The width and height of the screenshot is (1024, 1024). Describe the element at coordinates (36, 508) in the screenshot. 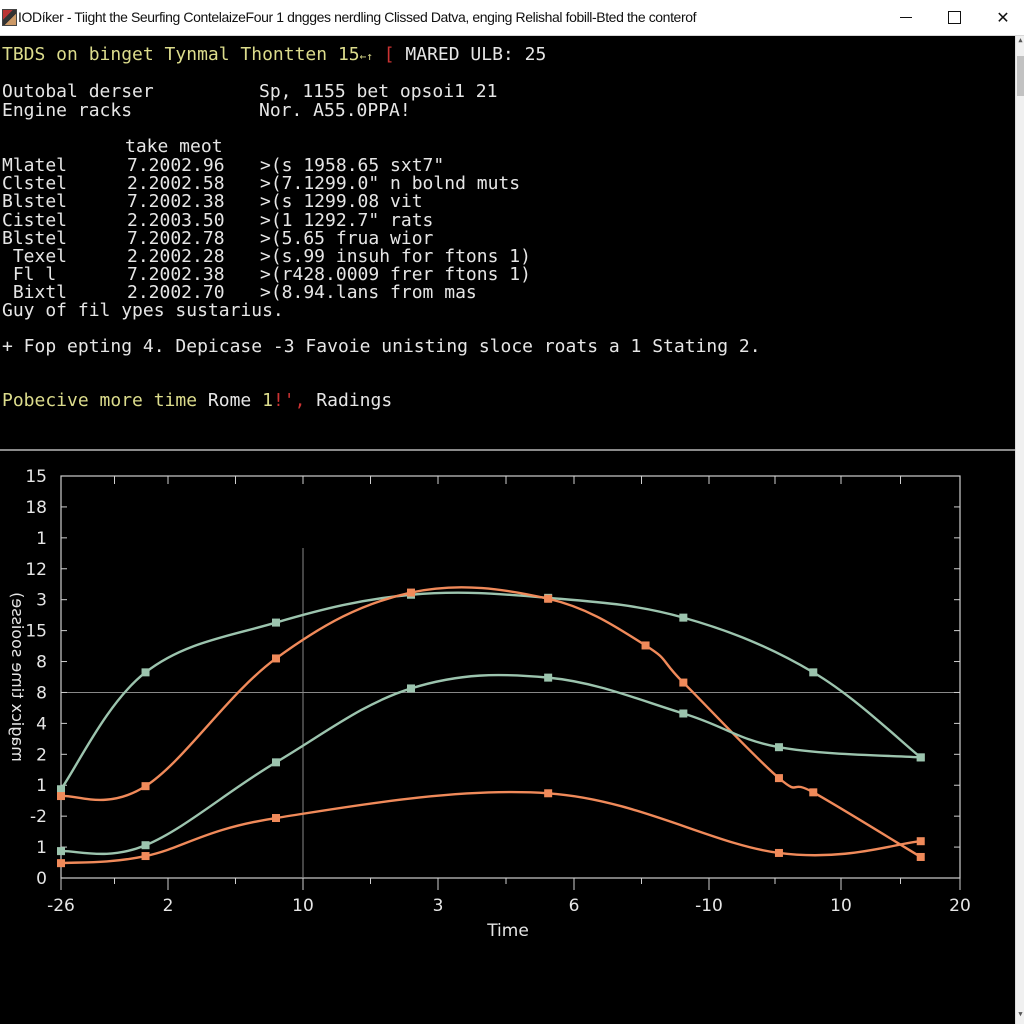

I see `y-tick-label: 18` at that location.